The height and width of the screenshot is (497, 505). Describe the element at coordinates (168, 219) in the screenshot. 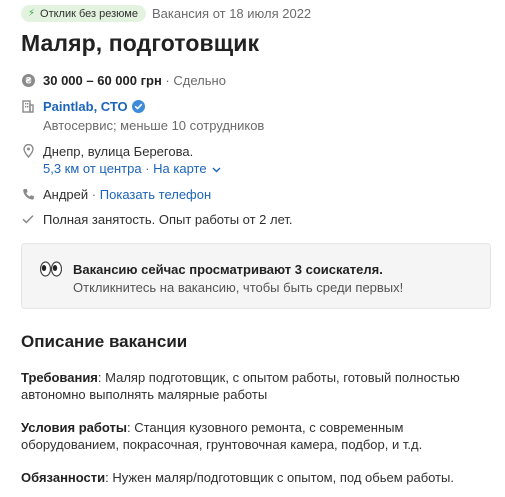

I see `employment-text: Полная занятость. Опыт работы от 2 лет.` at that location.